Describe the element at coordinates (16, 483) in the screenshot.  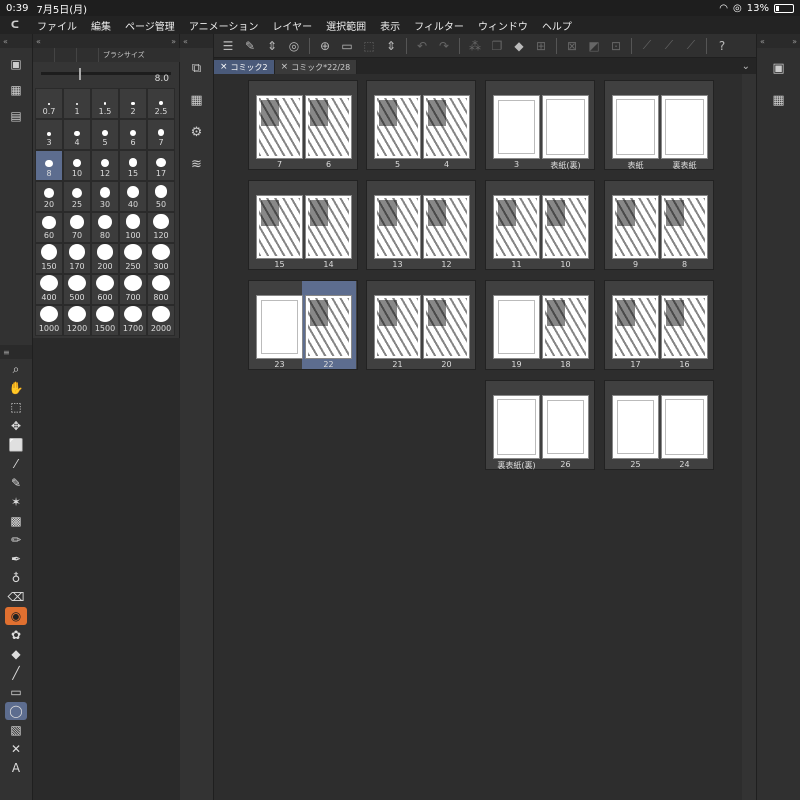
I see `pen-tool-icon: ✎` at that location.